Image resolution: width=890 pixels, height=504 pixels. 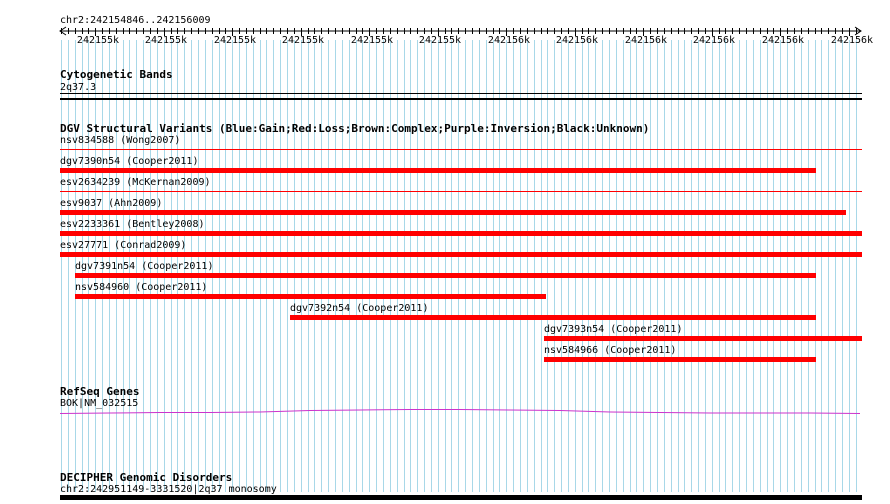 I want to click on variant-label: esv27771 (Conrad2009), so click(x=123, y=245).